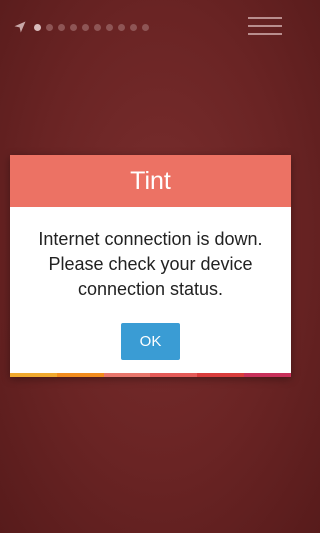  I want to click on color-strip, so click(150, 375).